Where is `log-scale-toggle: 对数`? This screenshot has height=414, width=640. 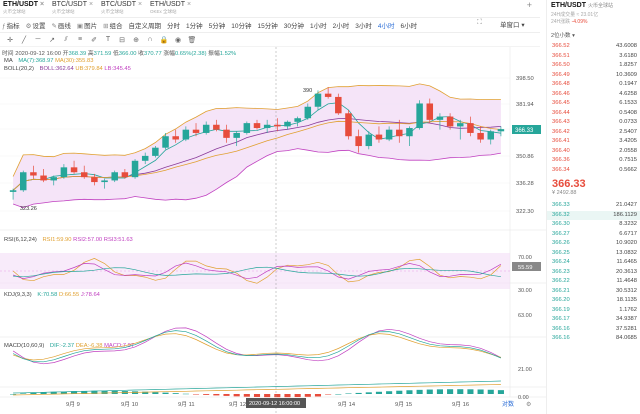 log-scale-toggle: 对数 is located at coordinates (508, 404).